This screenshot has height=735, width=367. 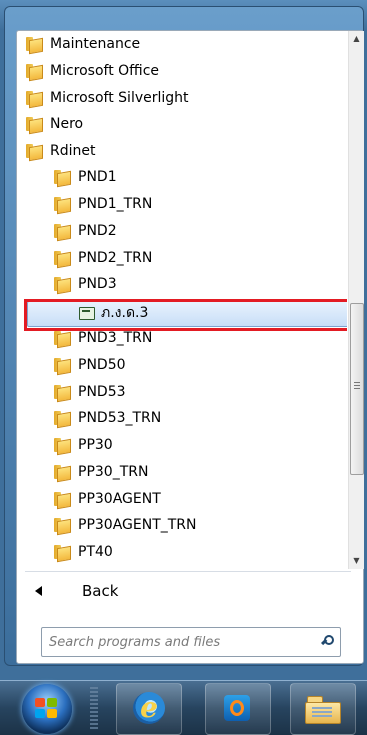 I want to click on taskbar-media-player-button, so click(x=238, y=709).